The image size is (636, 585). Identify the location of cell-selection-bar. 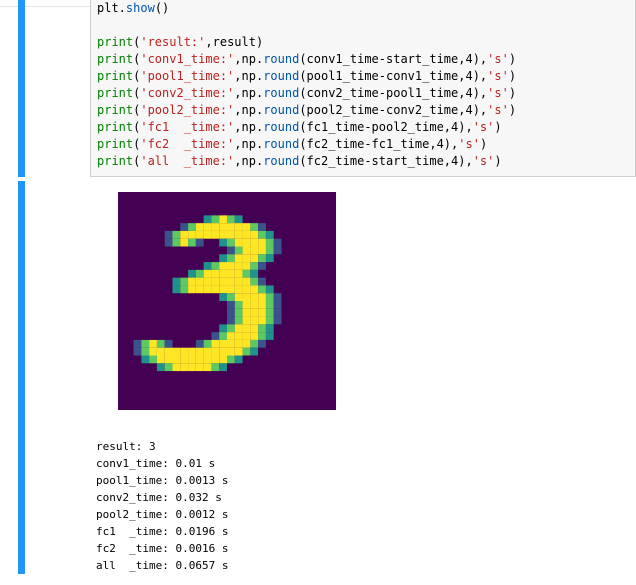
(21, 88).